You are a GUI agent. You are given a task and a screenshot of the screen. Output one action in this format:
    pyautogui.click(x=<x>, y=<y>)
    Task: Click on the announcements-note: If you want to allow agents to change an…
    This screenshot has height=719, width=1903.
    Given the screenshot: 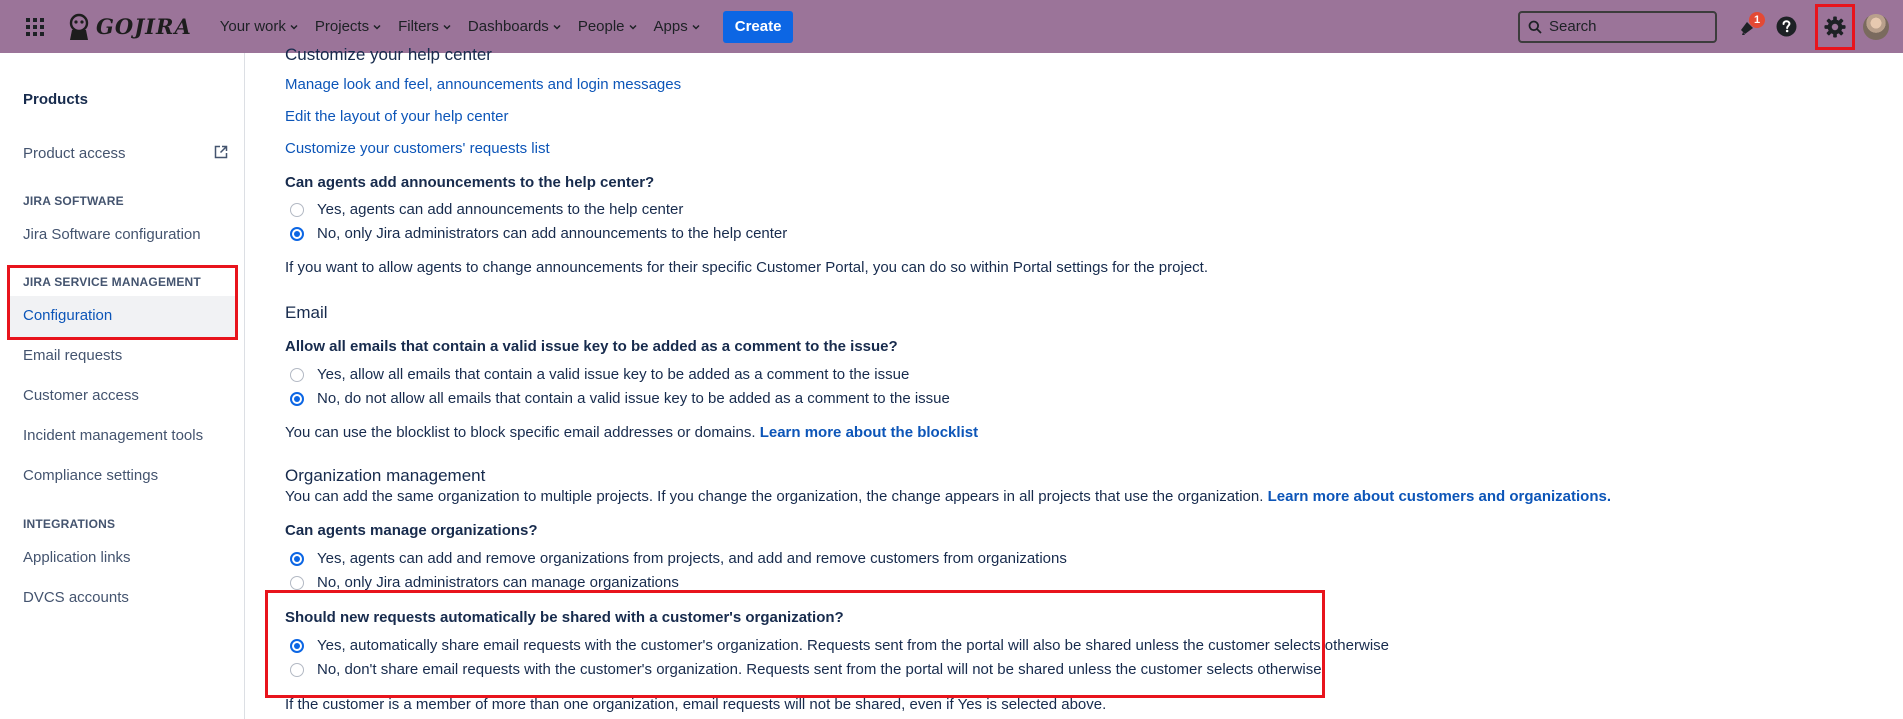 What is the action you would take?
    pyautogui.click(x=746, y=267)
    